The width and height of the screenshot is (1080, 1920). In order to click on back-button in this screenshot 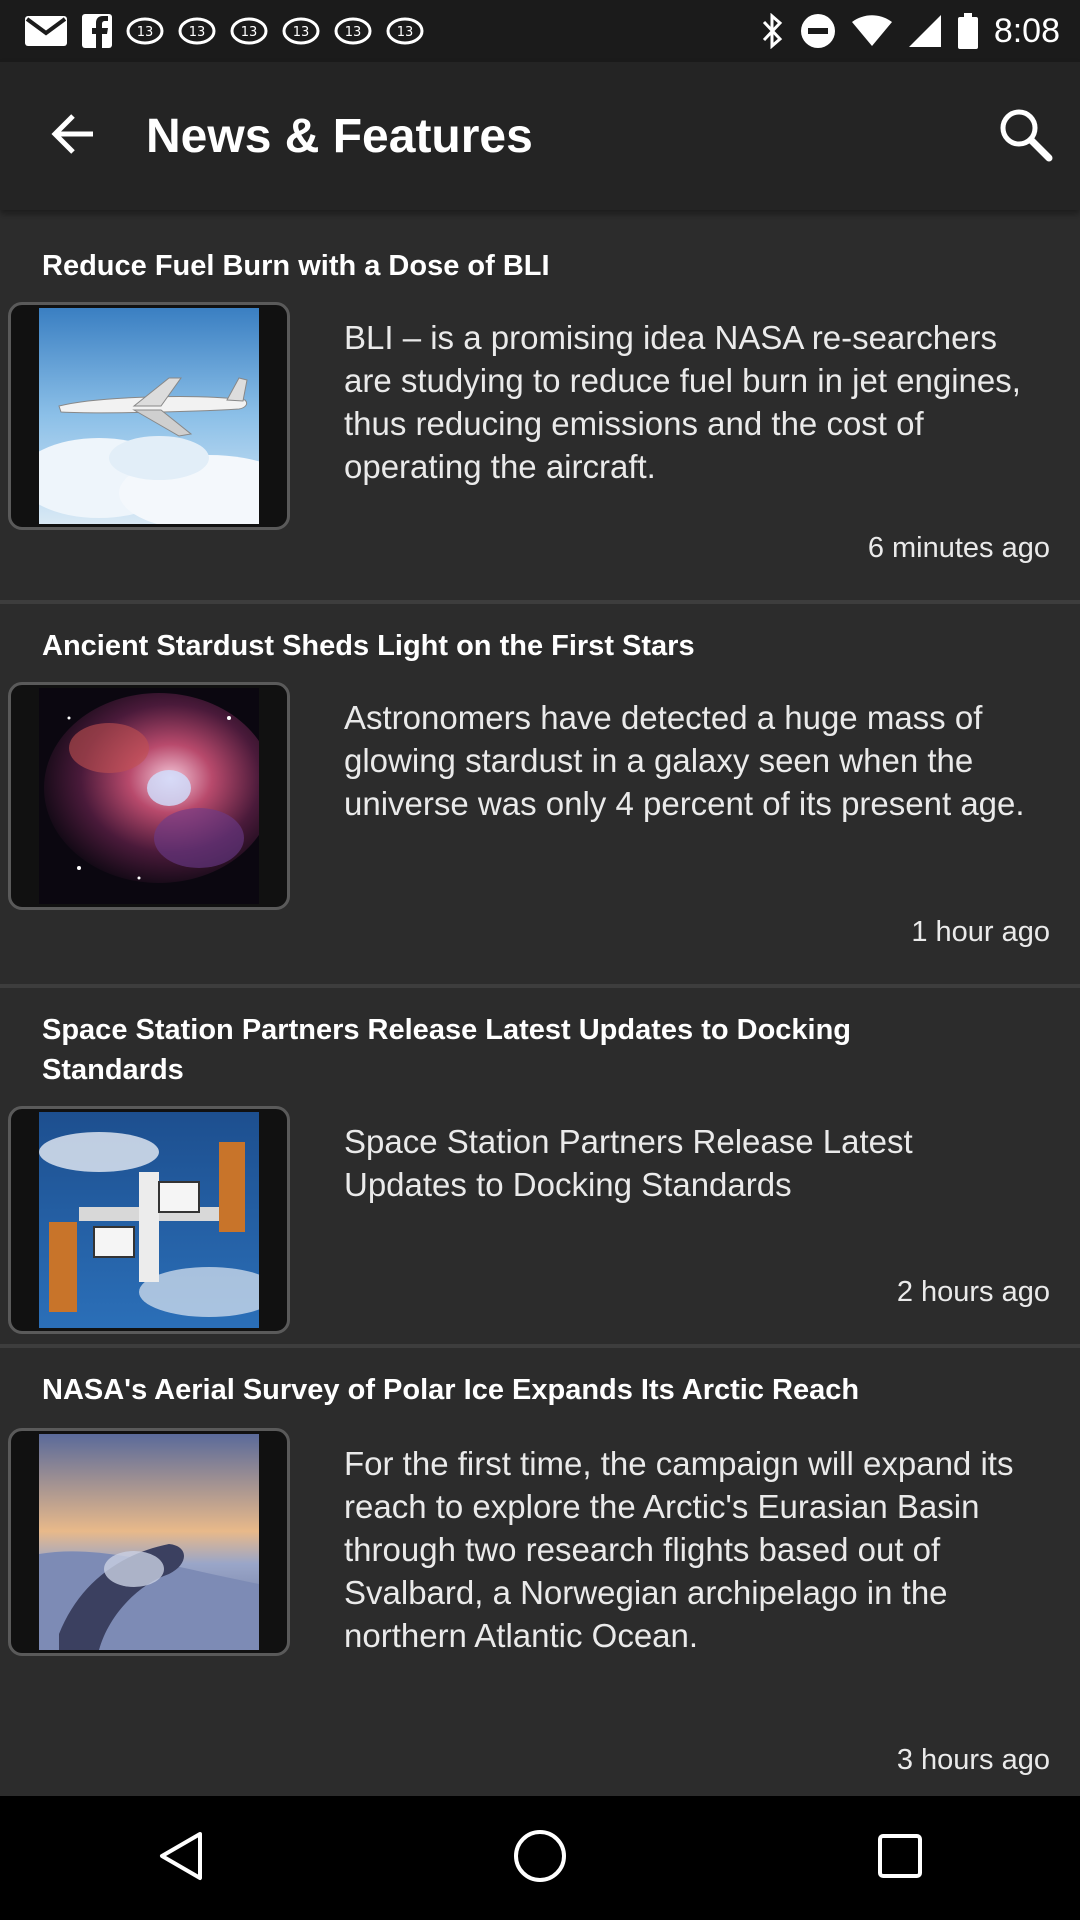, I will do `click(73, 136)`.